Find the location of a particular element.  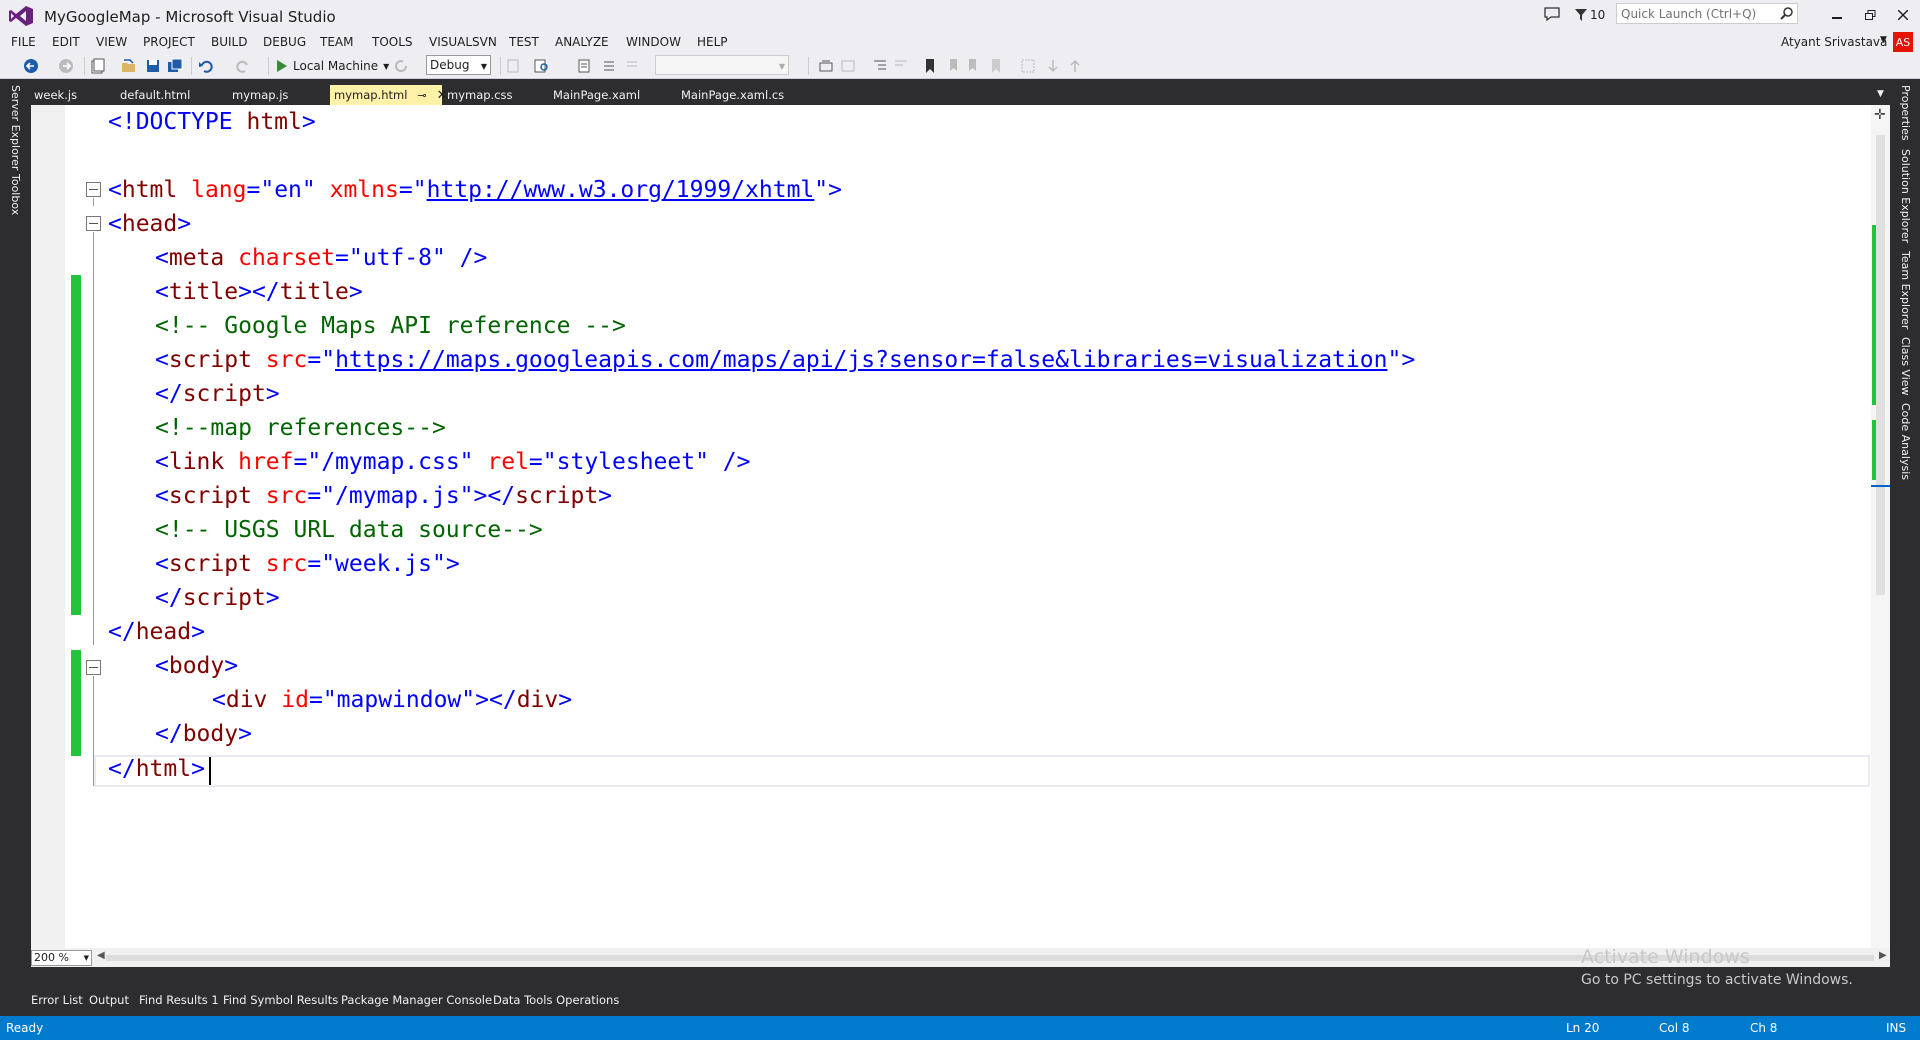

zoom-select: 200 % ▼ is located at coordinates (61, 958).